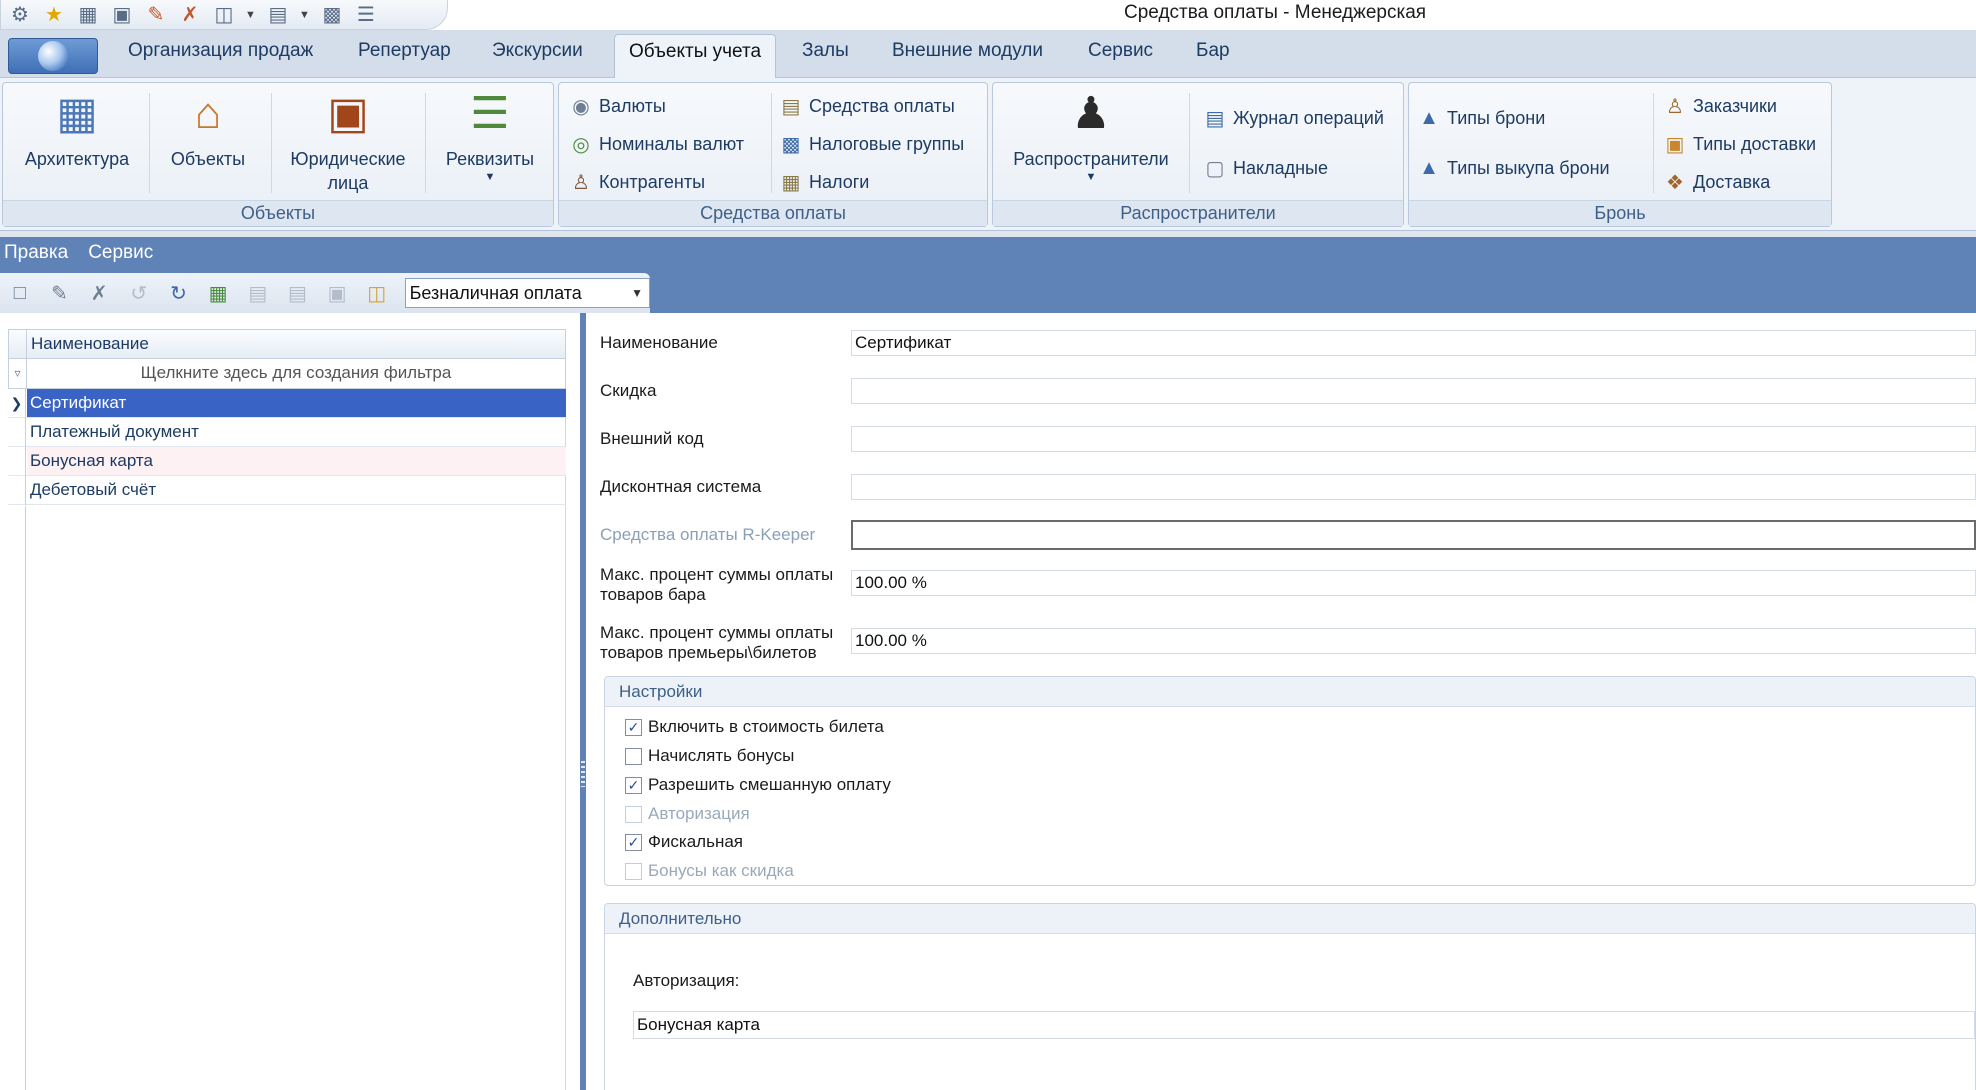  What do you see at coordinates (1091, 159) in the screenshot?
I see `distributors-label: Распространители` at bounding box center [1091, 159].